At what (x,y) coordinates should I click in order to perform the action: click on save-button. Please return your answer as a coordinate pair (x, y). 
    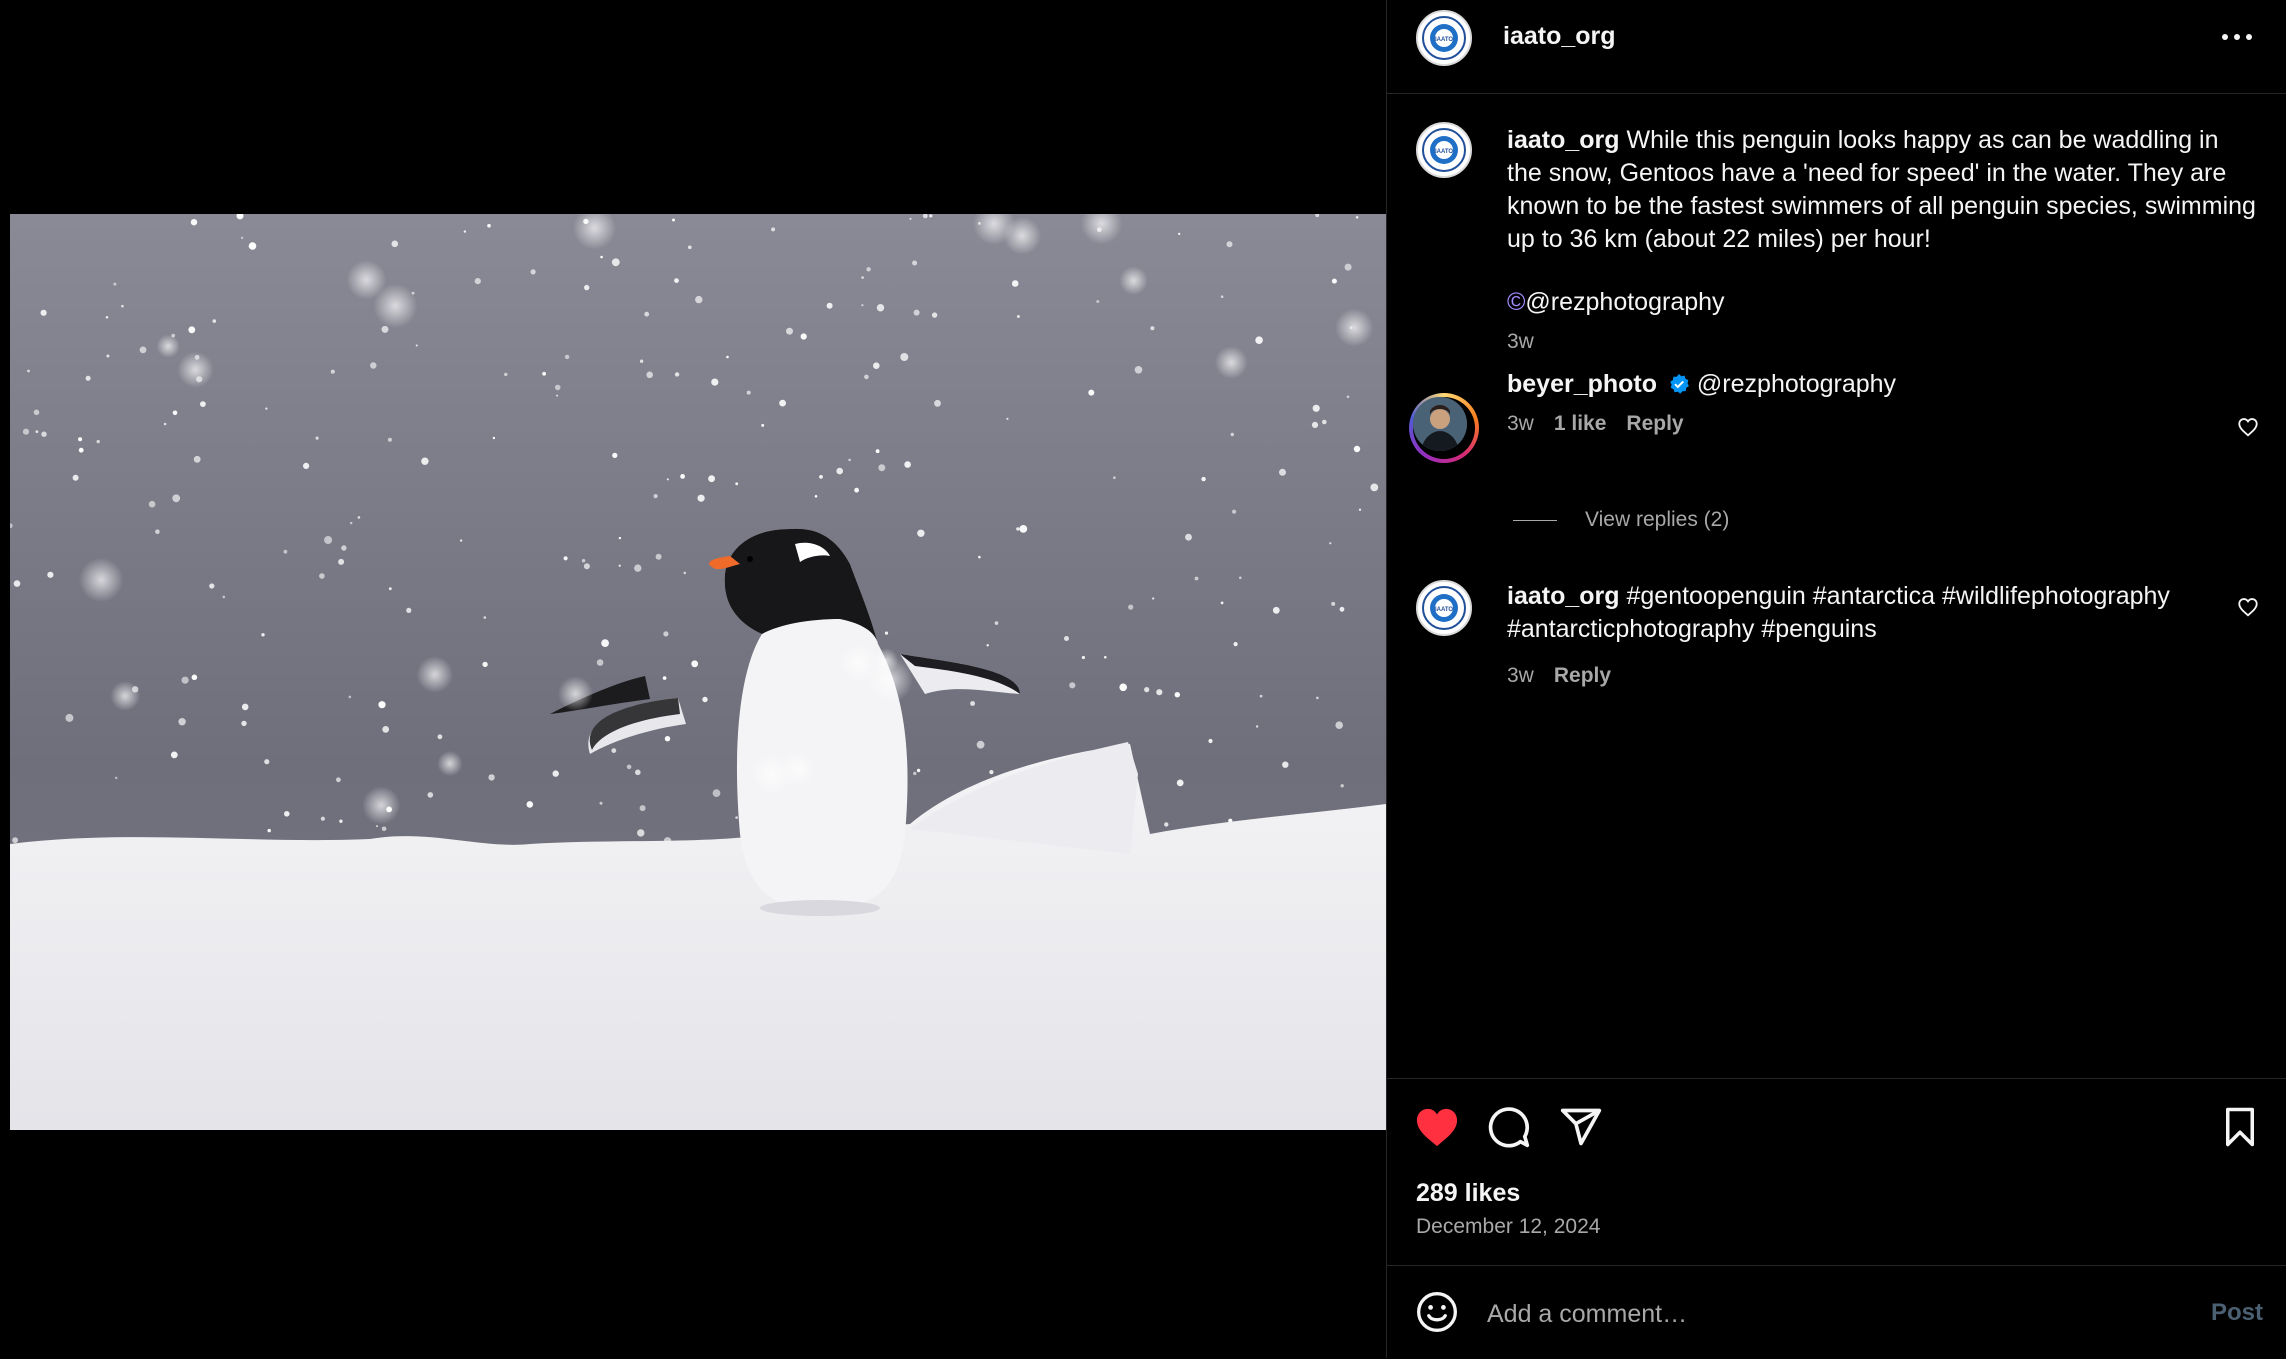
    Looking at the image, I should click on (2240, 1129).